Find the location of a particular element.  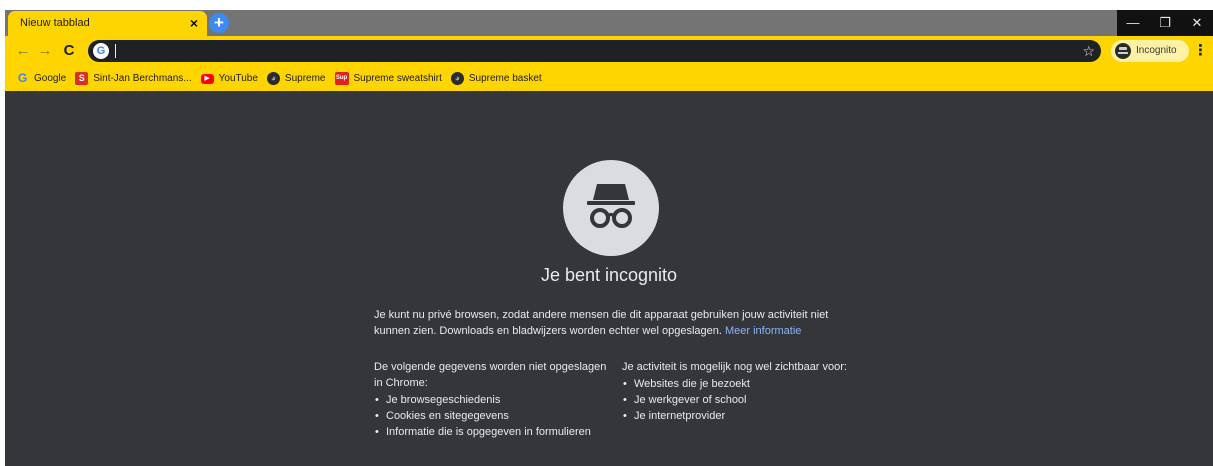

bookmark-supreme: ◕ Supreme is located at coordinates (298, 79).